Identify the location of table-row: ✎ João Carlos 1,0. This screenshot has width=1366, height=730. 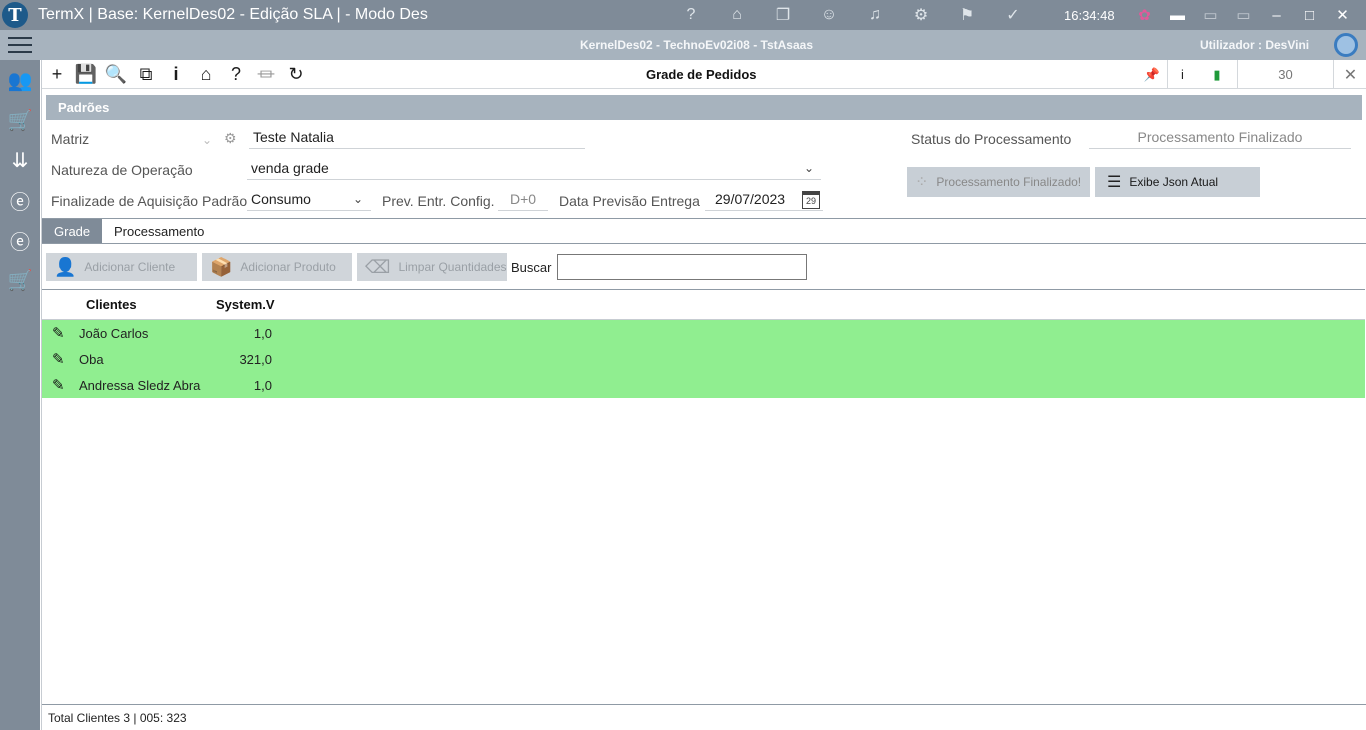
(703, 333).